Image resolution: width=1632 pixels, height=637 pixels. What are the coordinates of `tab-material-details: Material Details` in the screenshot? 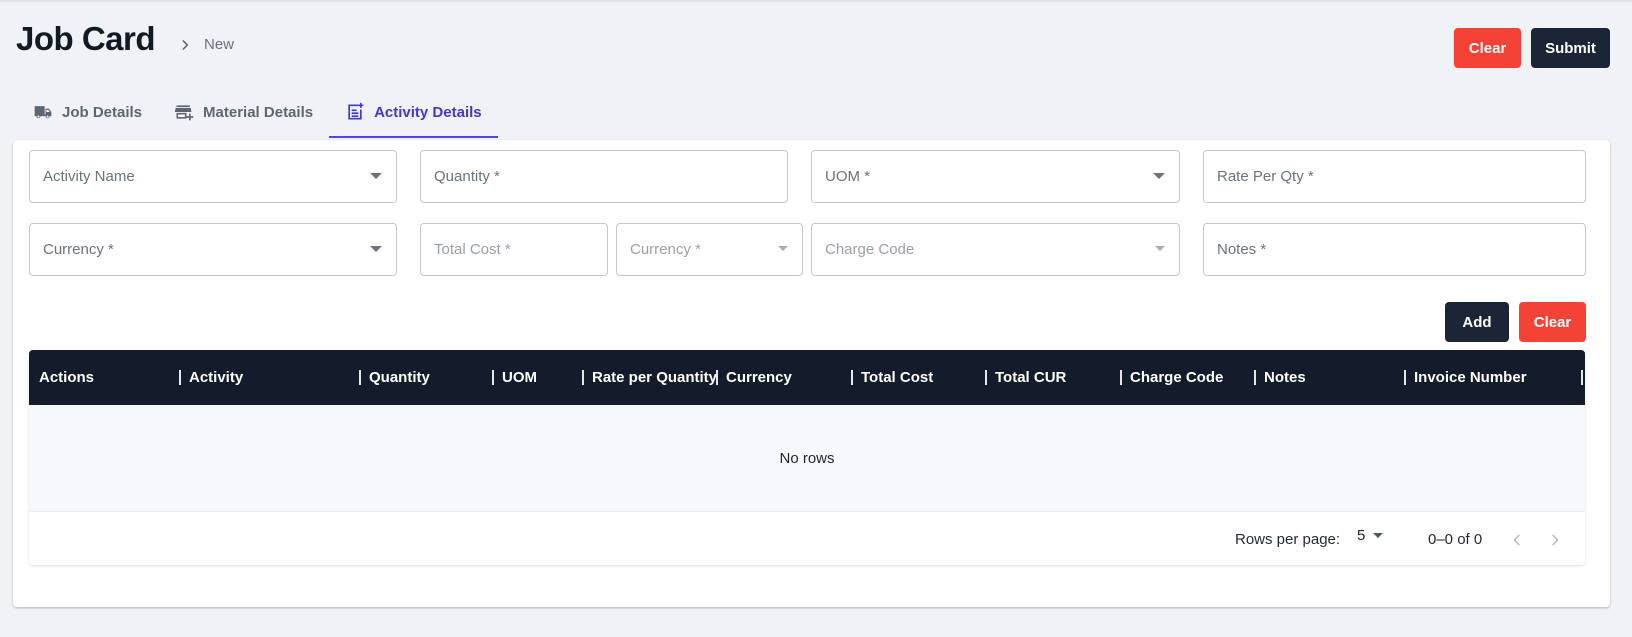 It's located at (243, 112).